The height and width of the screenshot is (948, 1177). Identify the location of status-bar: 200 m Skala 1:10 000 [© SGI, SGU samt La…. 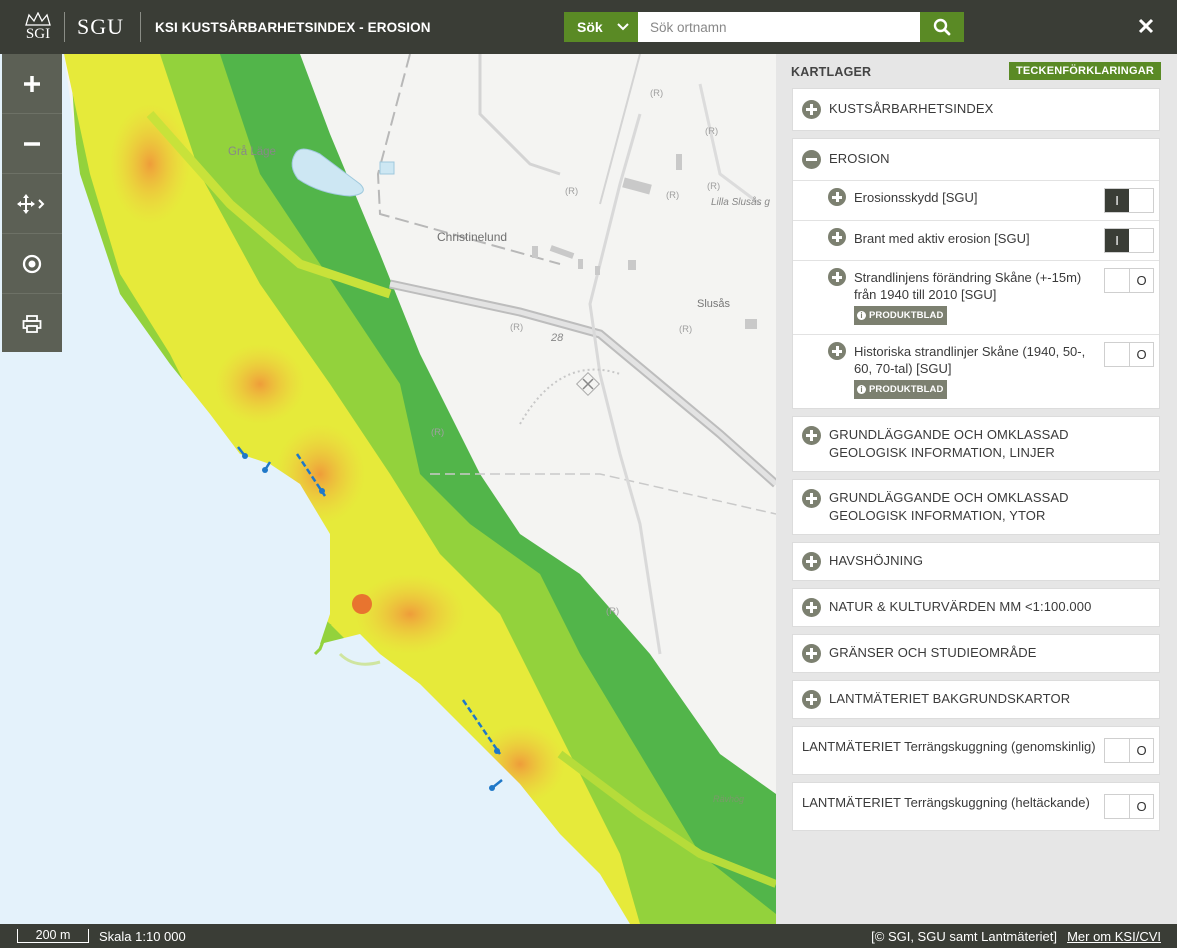
(588, 936).